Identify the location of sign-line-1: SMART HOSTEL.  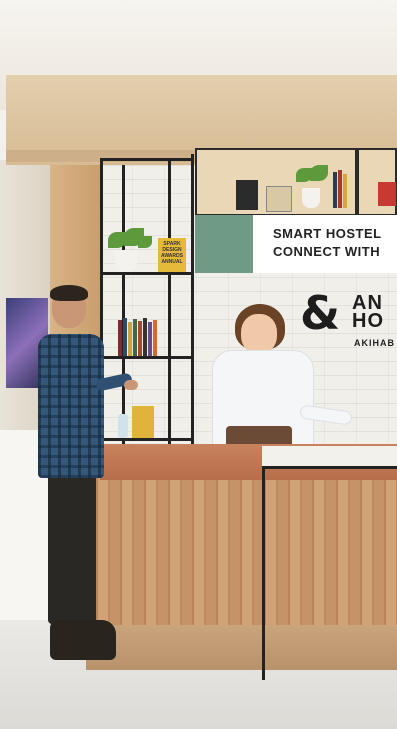
(327, 233).